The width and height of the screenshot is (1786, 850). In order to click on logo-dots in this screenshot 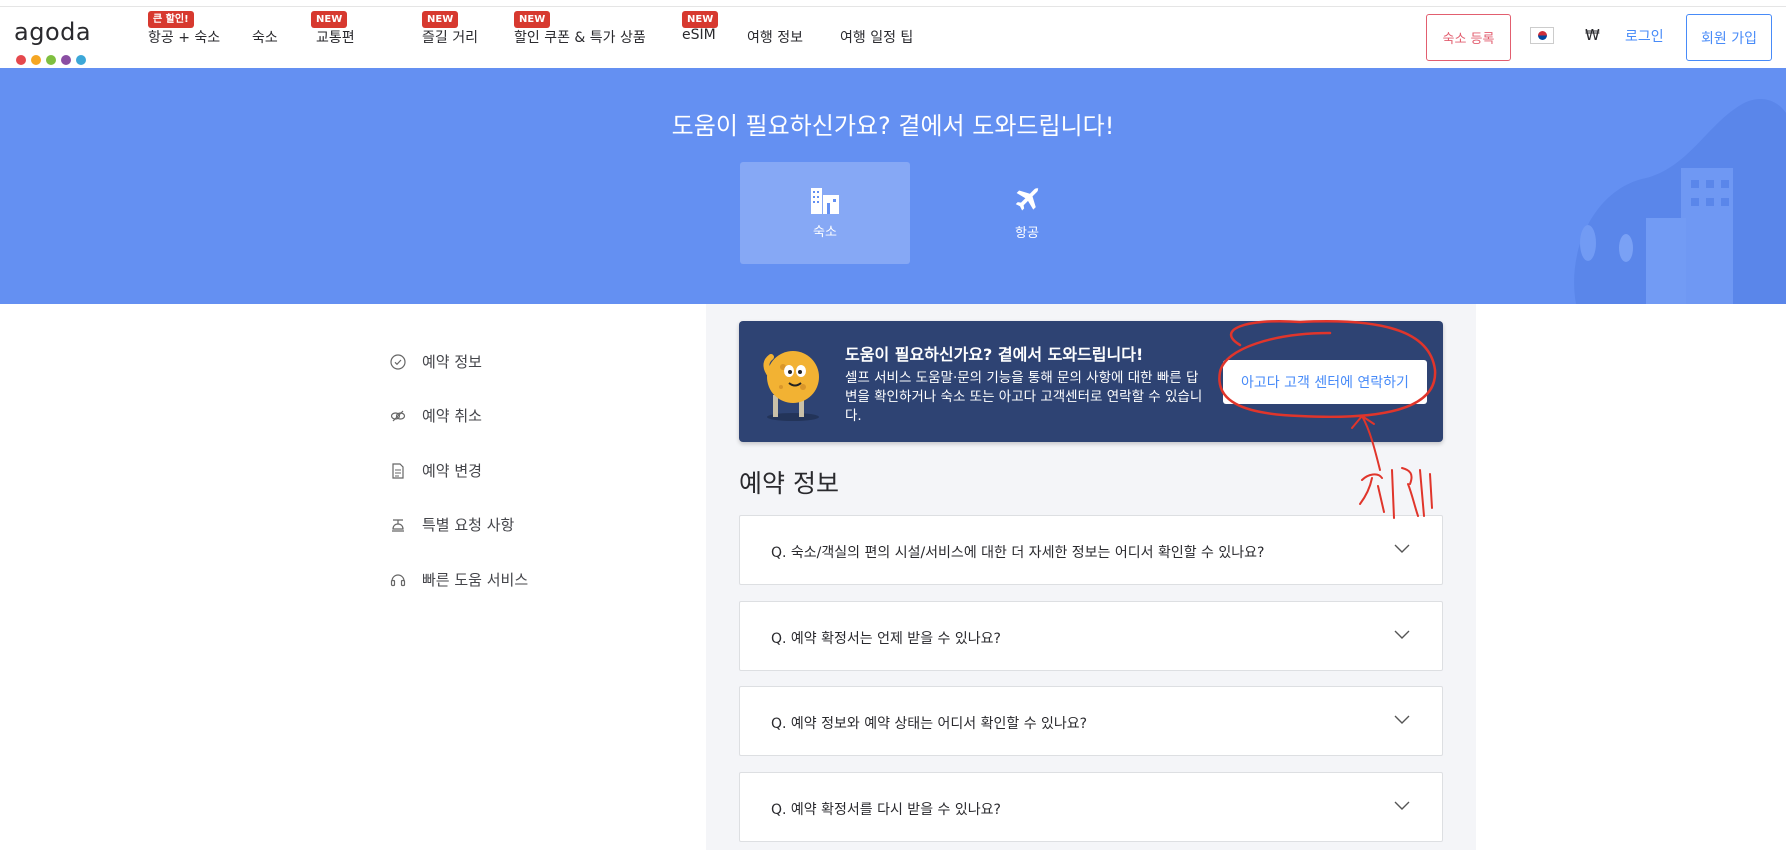, I will do `click(51, 60)`.